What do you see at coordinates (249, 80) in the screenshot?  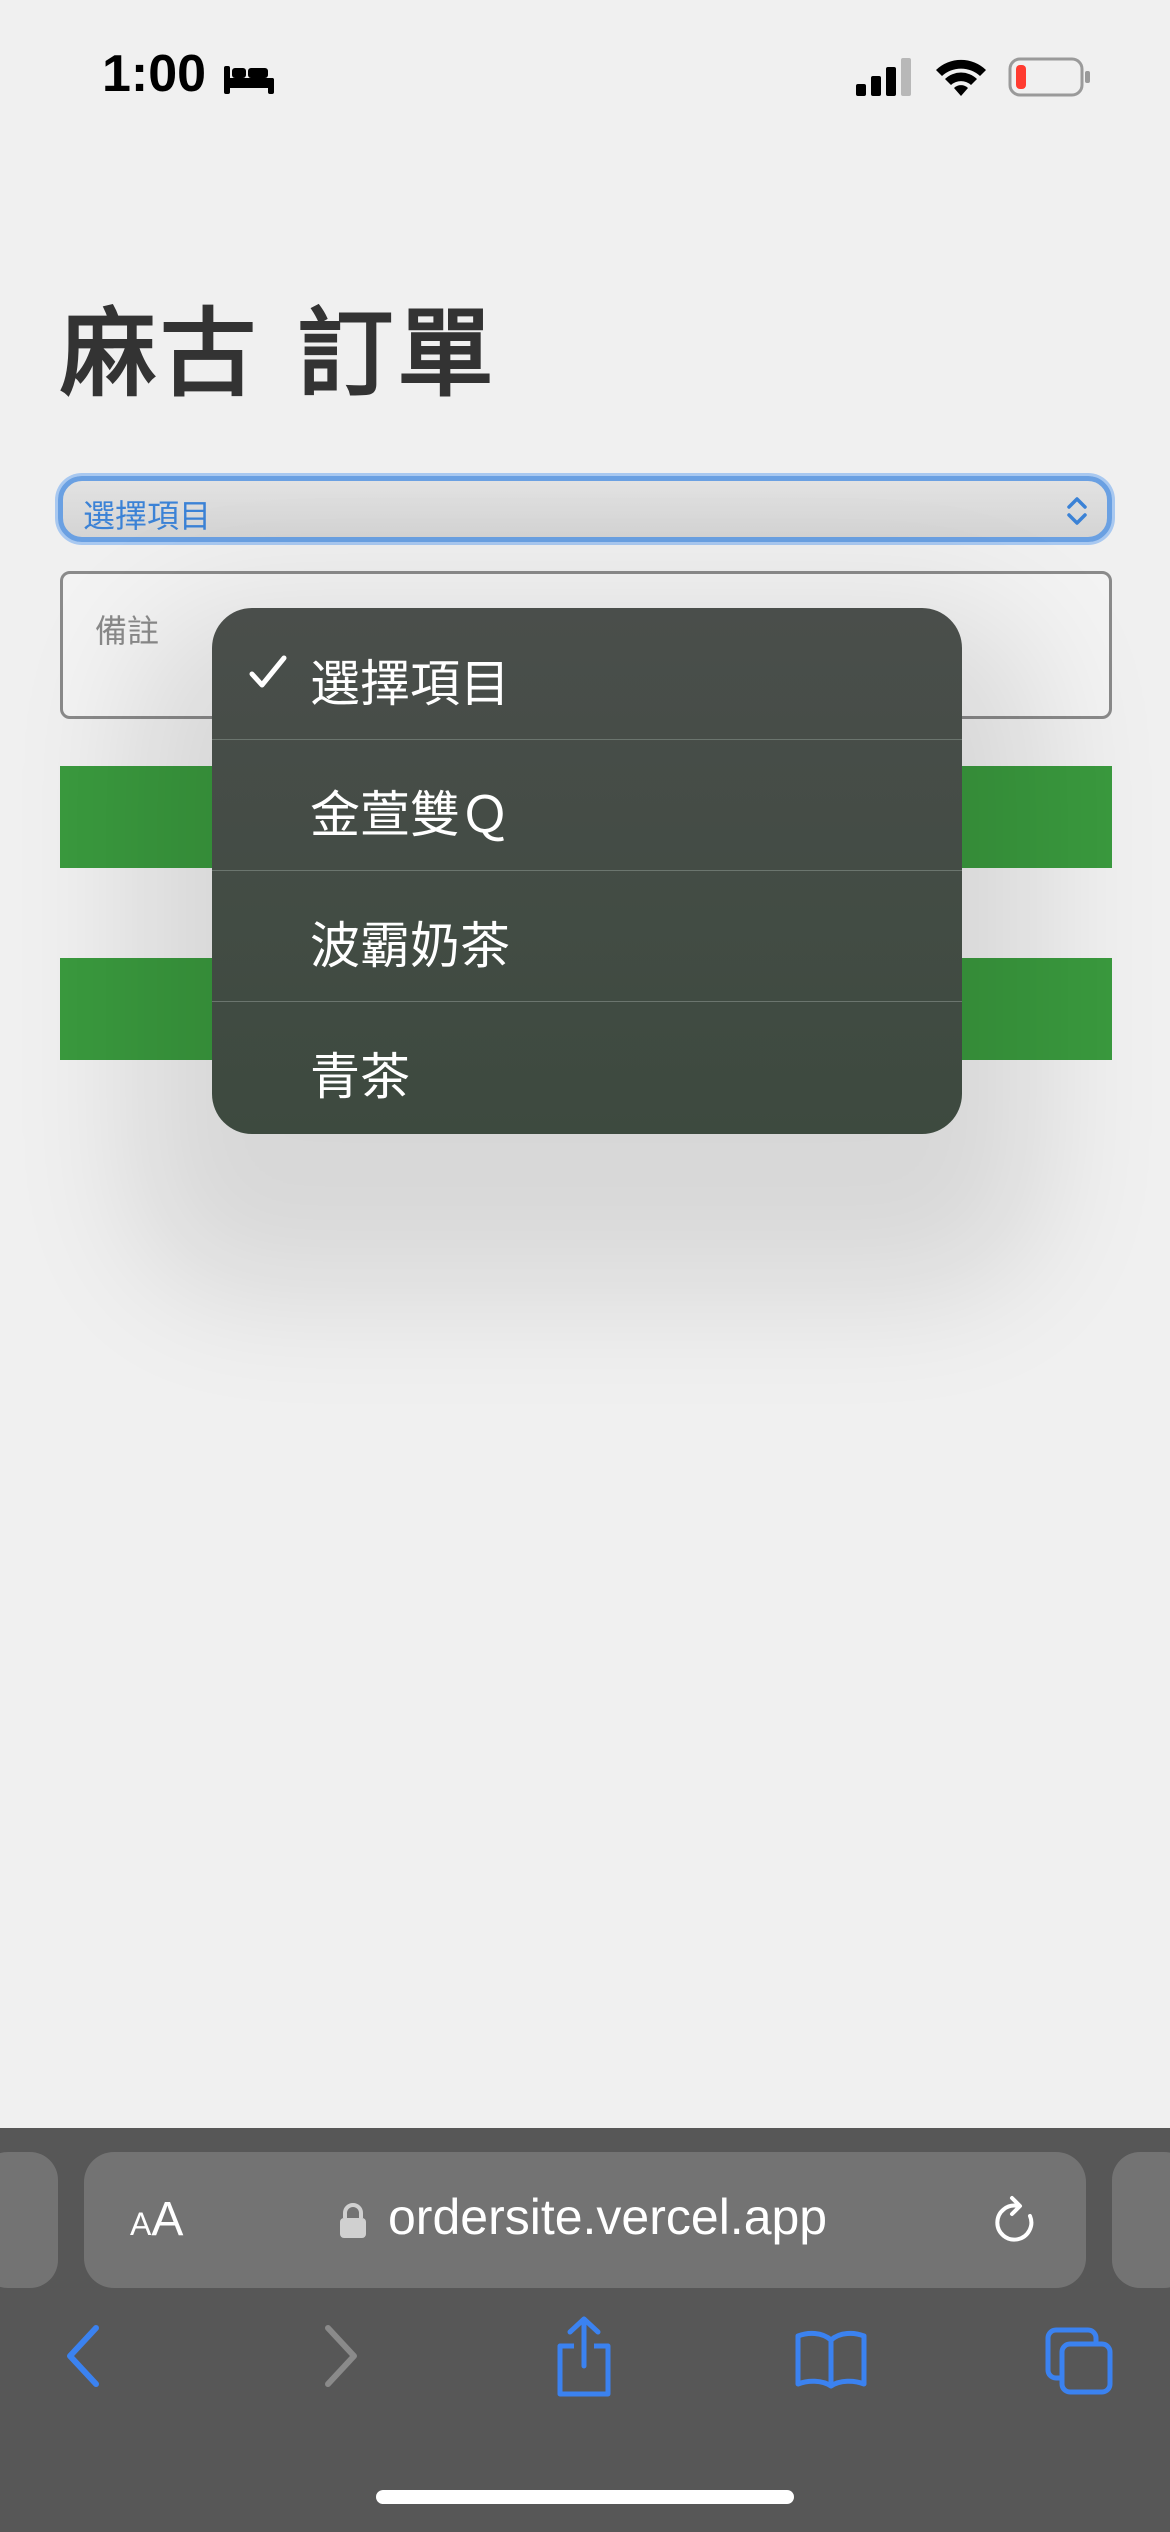 I see `sleep-mode-icon` at bounding box center [249, 80].